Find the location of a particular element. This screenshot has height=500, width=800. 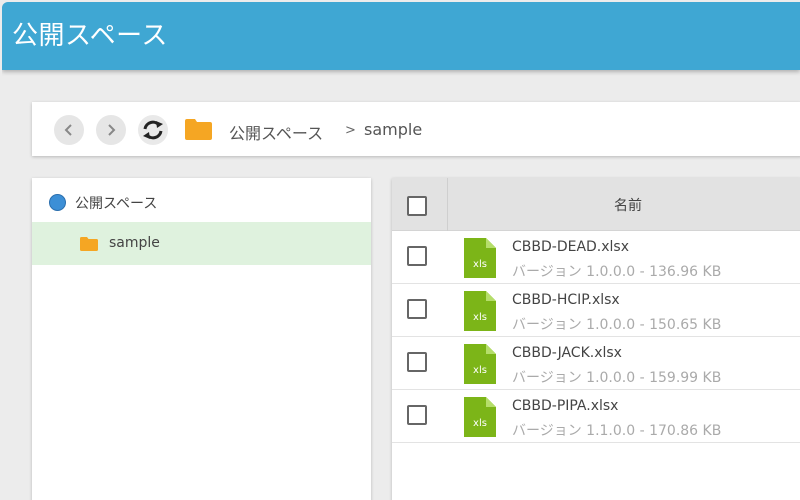

file-name: CBBD-DEAD.xlsx is located at coordinates (570, 247).